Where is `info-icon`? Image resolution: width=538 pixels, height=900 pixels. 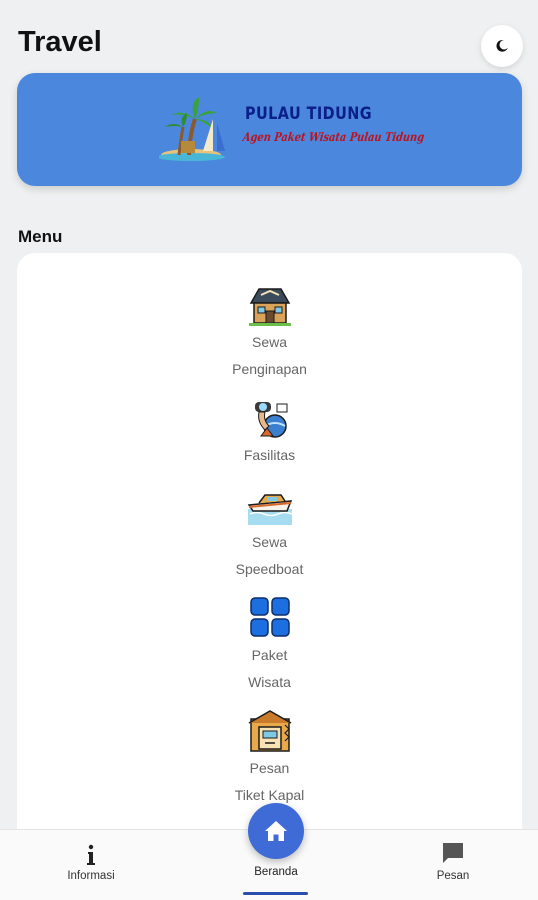
info-icon is located at coordinates (91, 854).